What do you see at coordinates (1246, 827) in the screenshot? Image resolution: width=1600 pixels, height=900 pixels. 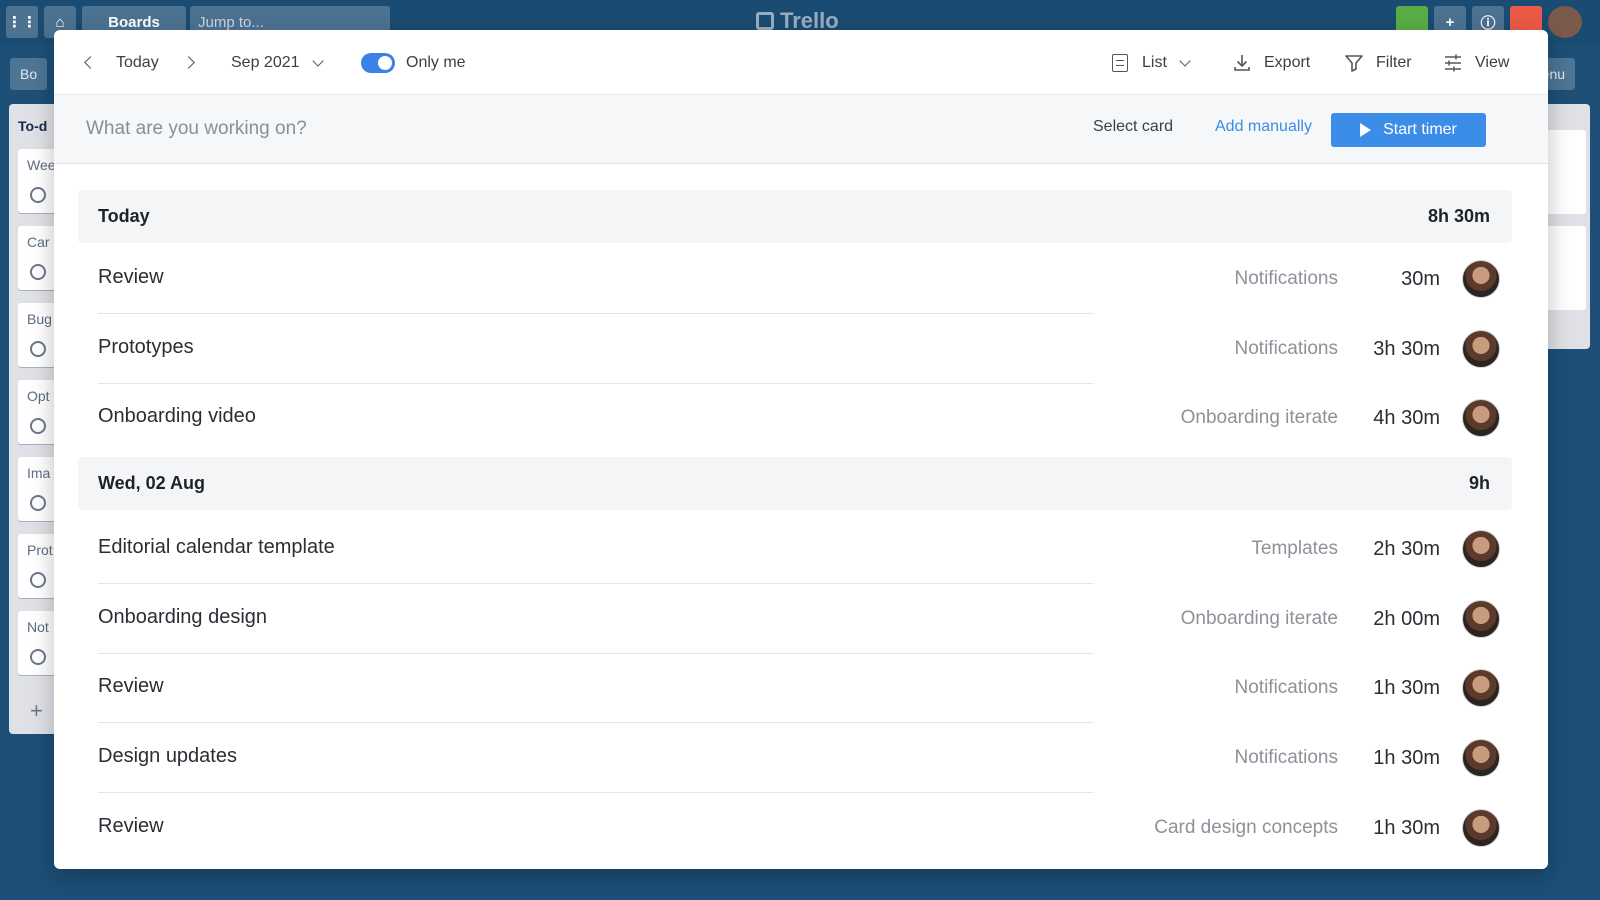 I see `entry-project: Card design concepts` at bounding box center [1246, 827].